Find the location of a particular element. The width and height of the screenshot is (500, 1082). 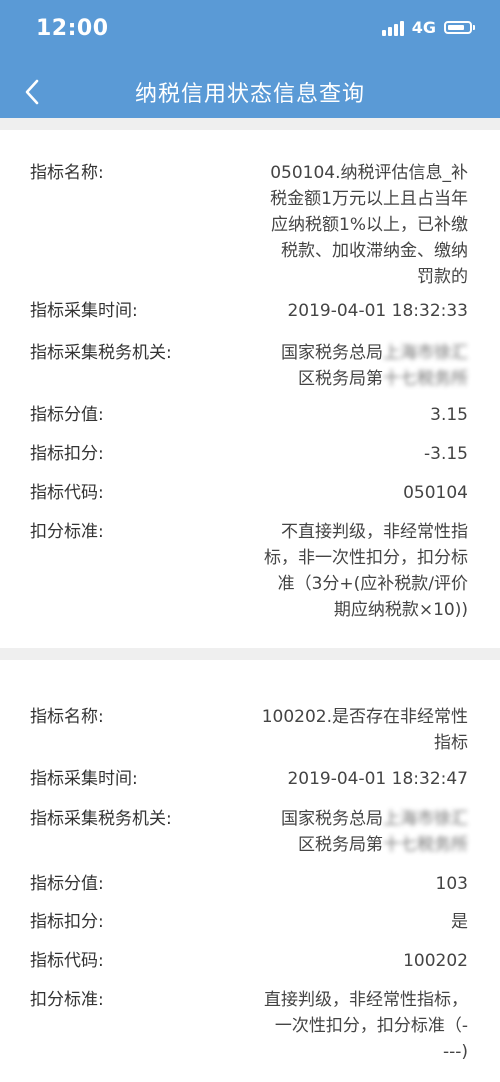

value-line: 应纳税额1%以上，已补缴 is located at coordinates (369, 225).